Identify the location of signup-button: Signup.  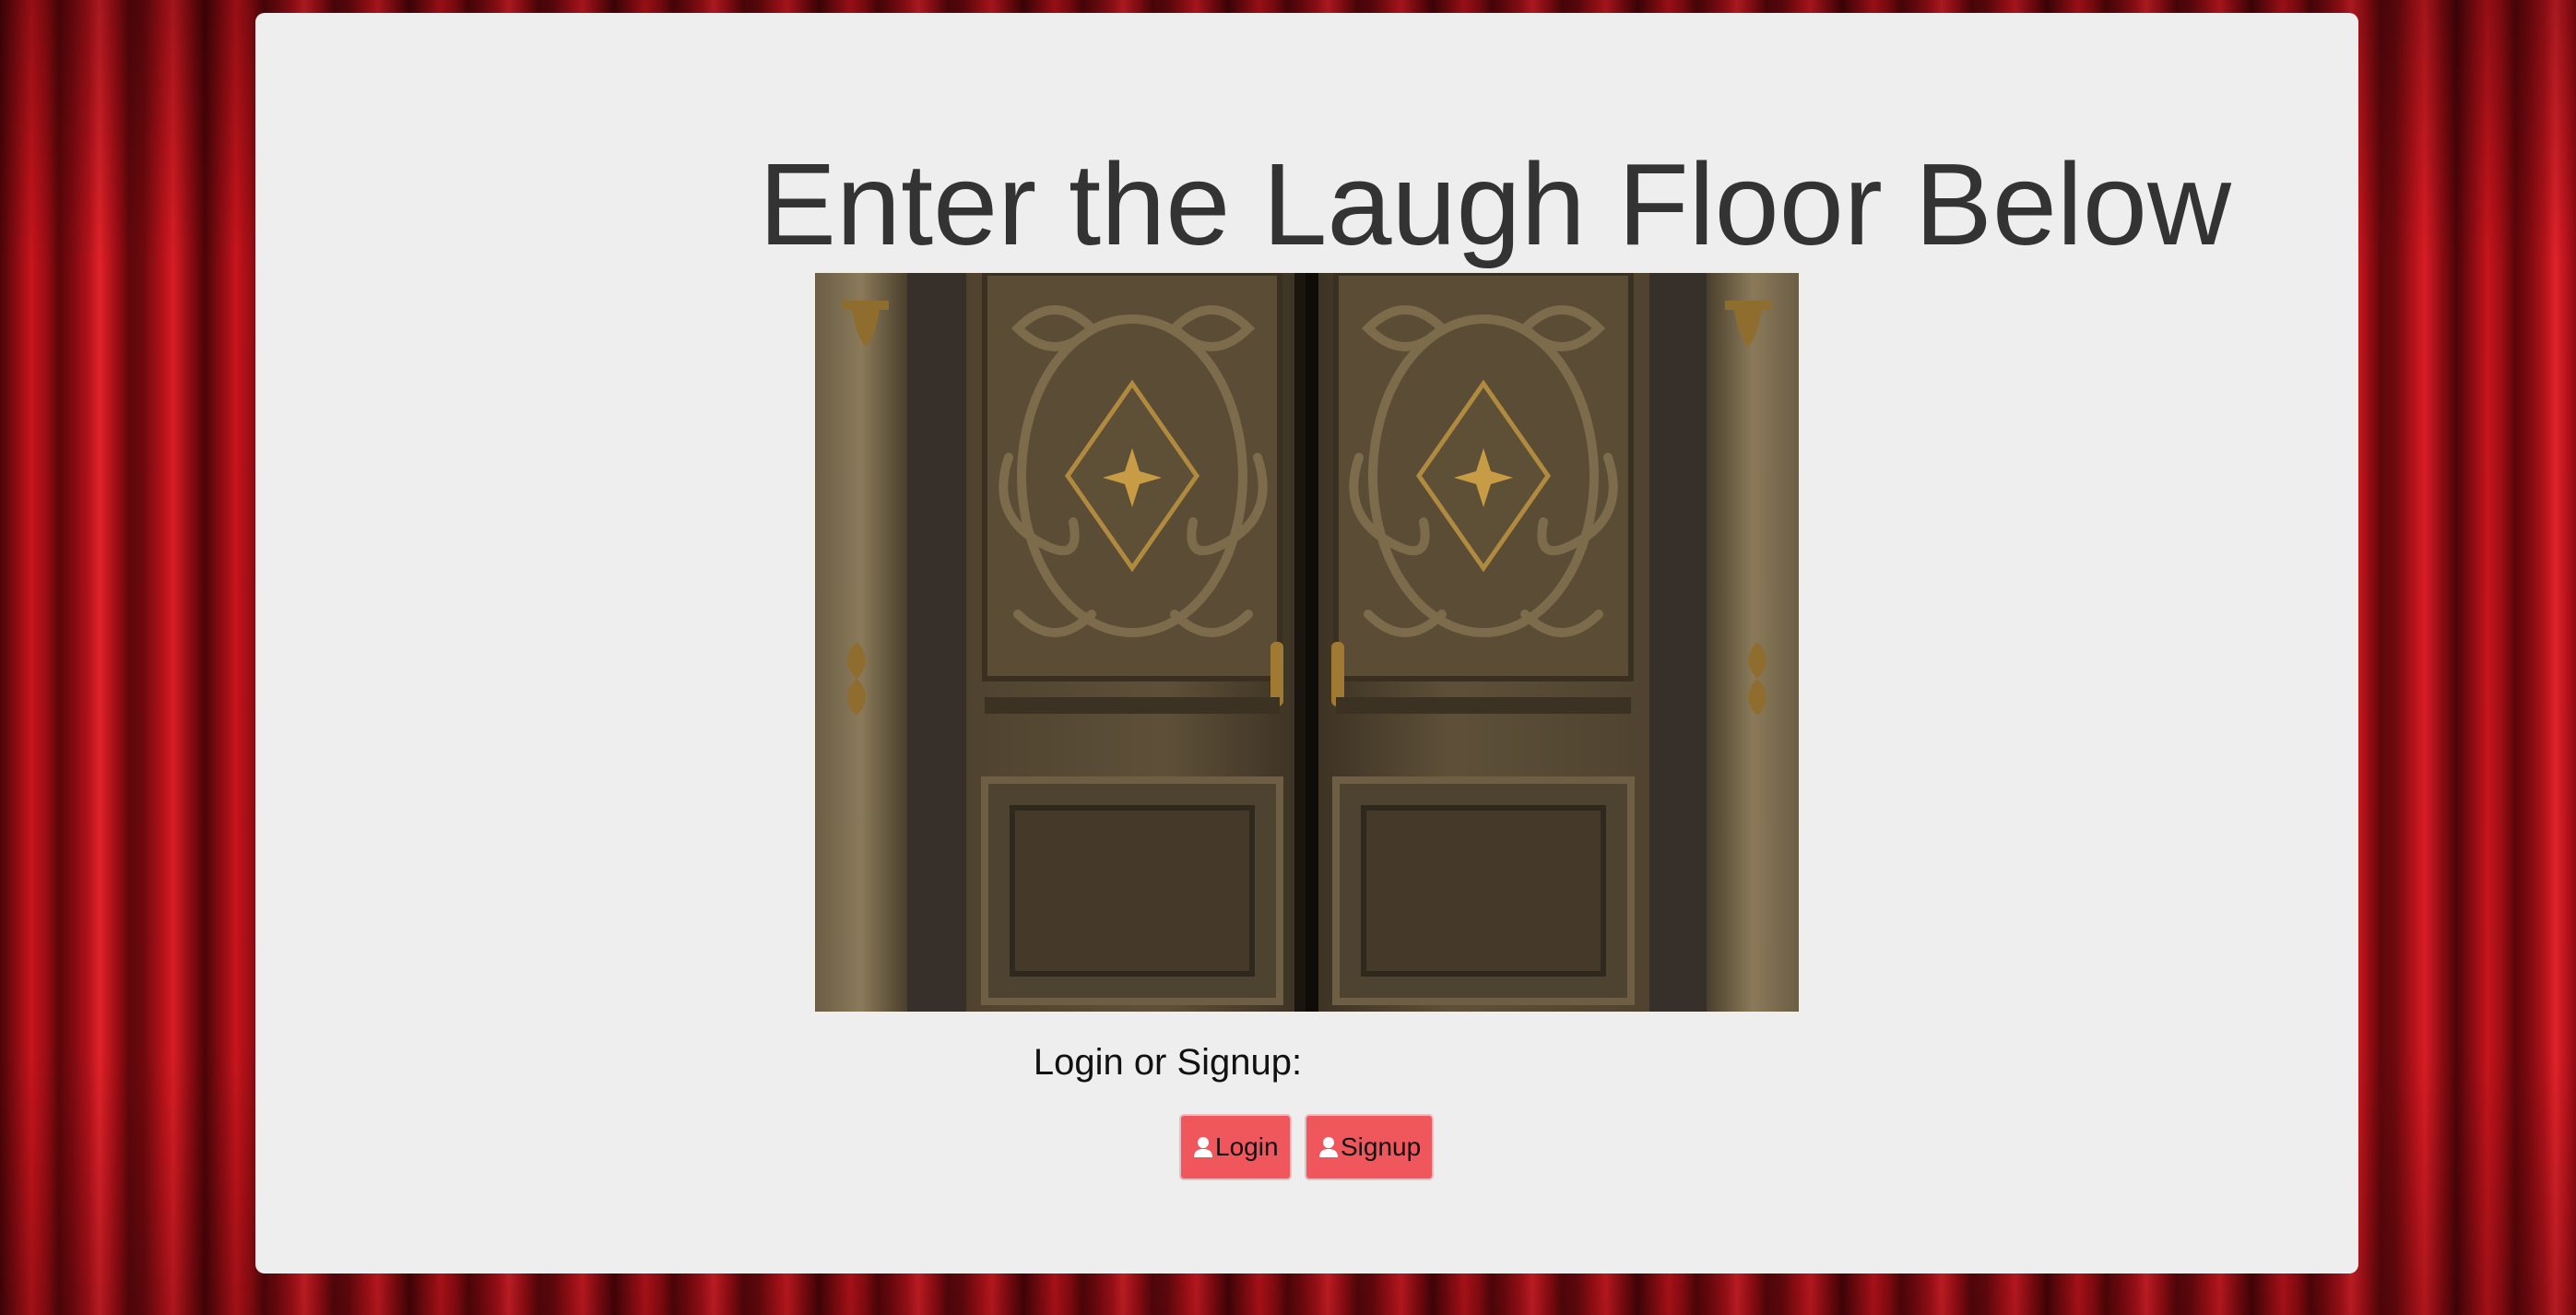
(1369, 1147).